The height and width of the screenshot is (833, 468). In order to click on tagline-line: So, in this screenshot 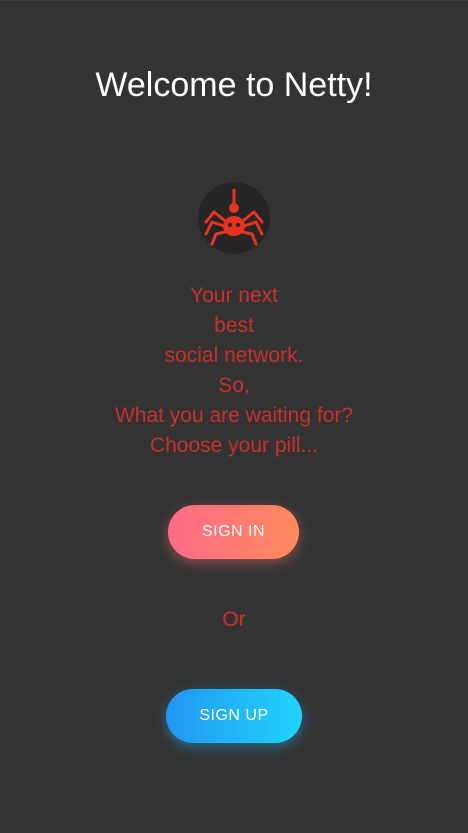, I will do `click(234, 385)`.